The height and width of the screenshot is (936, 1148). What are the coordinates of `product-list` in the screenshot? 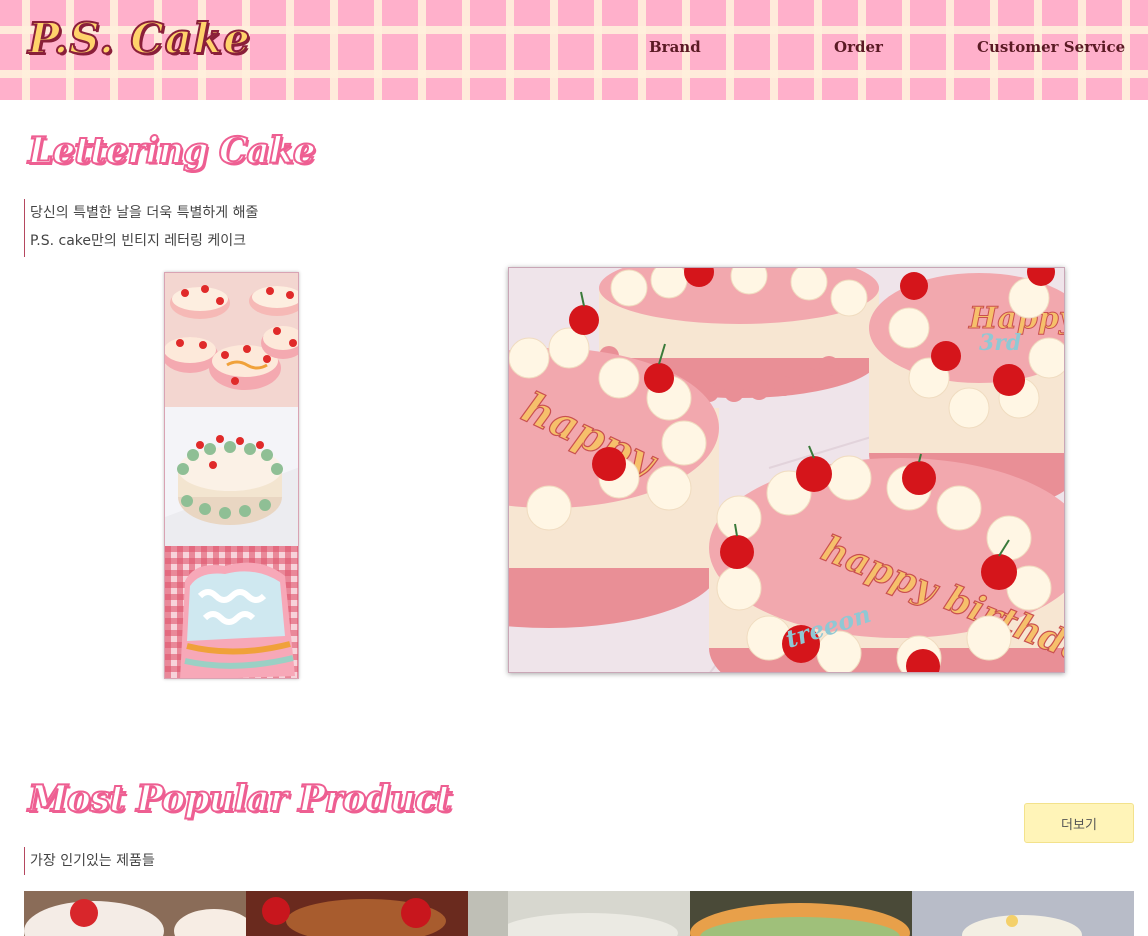 It's located at (579, 913).